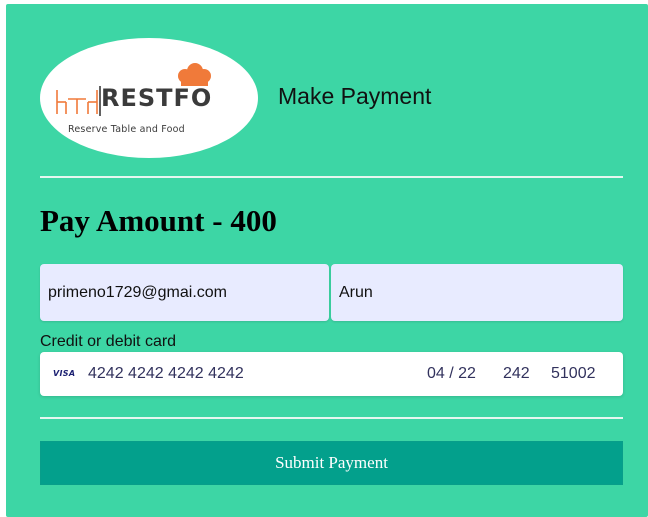 The height and width of the screenshot is (517, 648). What do you see at coordinates (157, 98) in the screenshot?
I see `logo-wordmark: RESTFO` at bounding box center [157, 98].